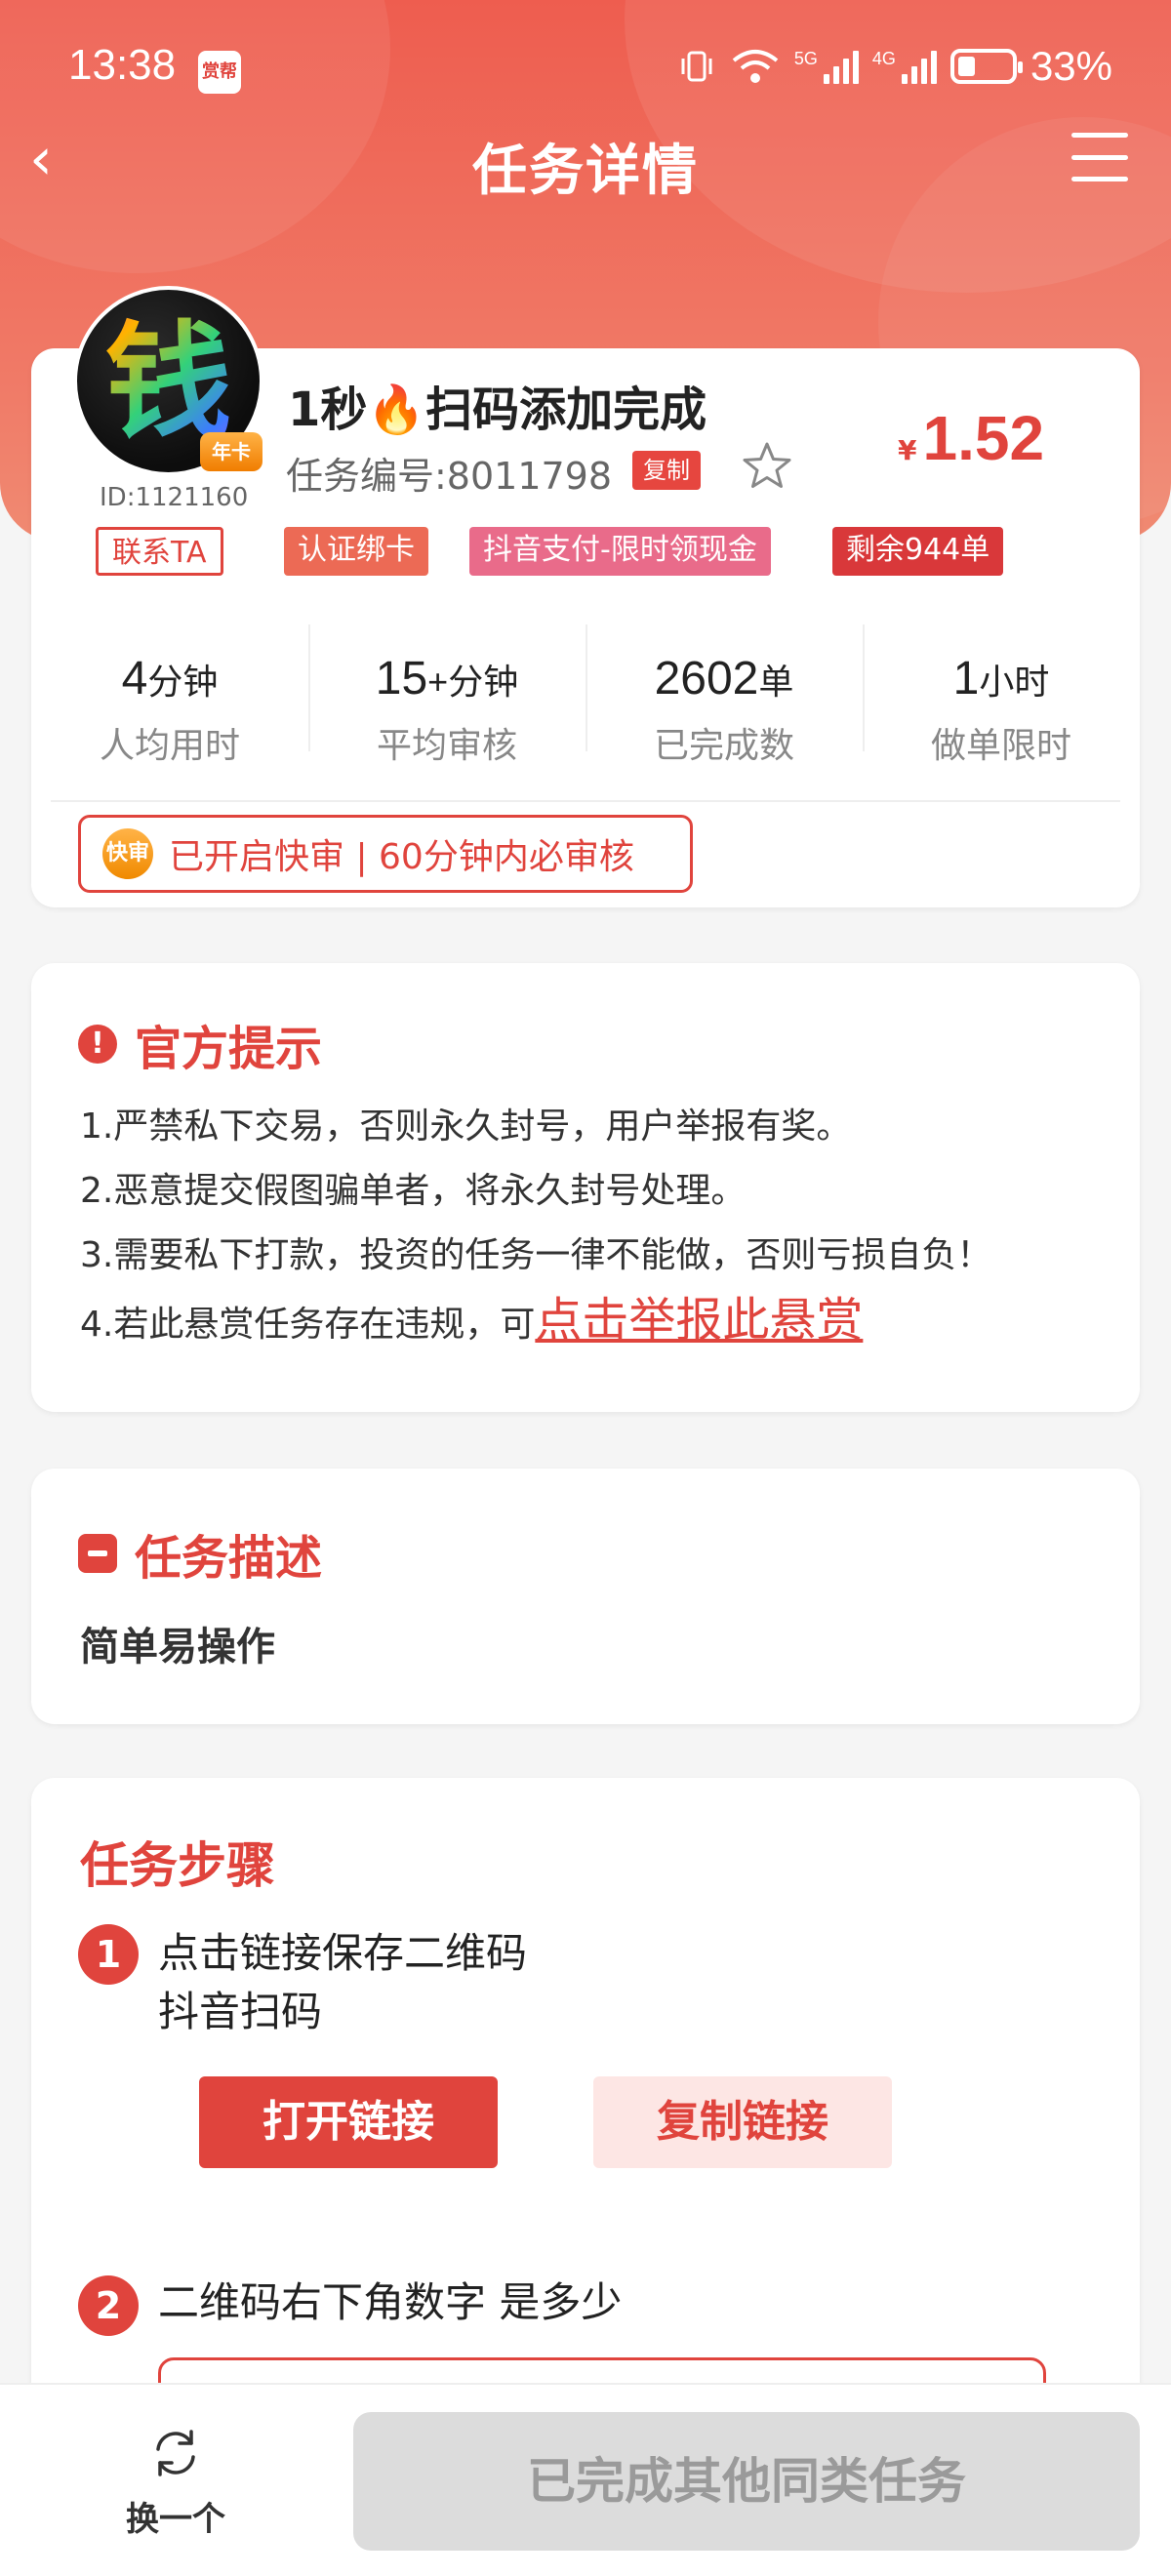 This screenshot has width=1171, height=2576. I want to click on task-stats: 4分钟 人均用时 15+分钟 平均审核 2602单 已完成数 1小时 做单限时, so click(585, 695).